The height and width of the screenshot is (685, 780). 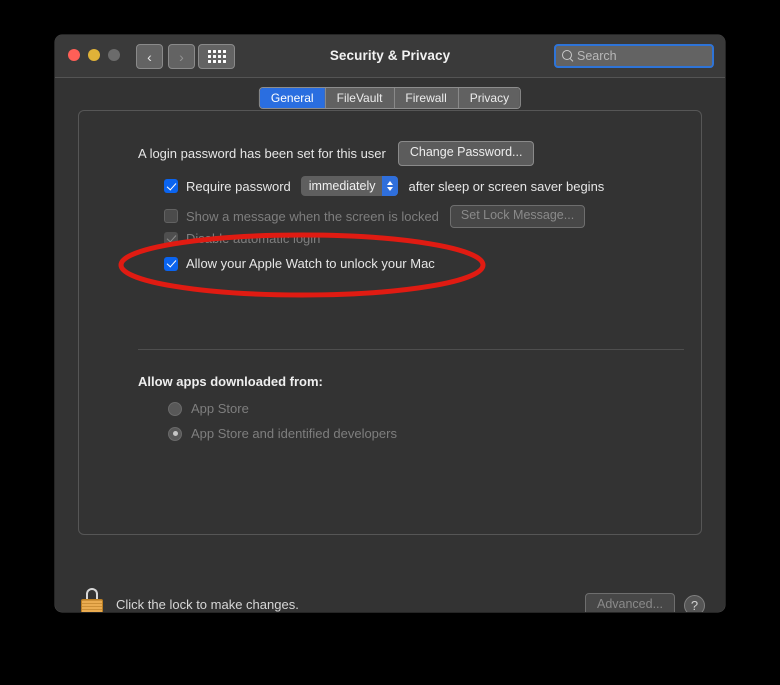 I want to click on help-button: ?, so click(x=694, y=603).